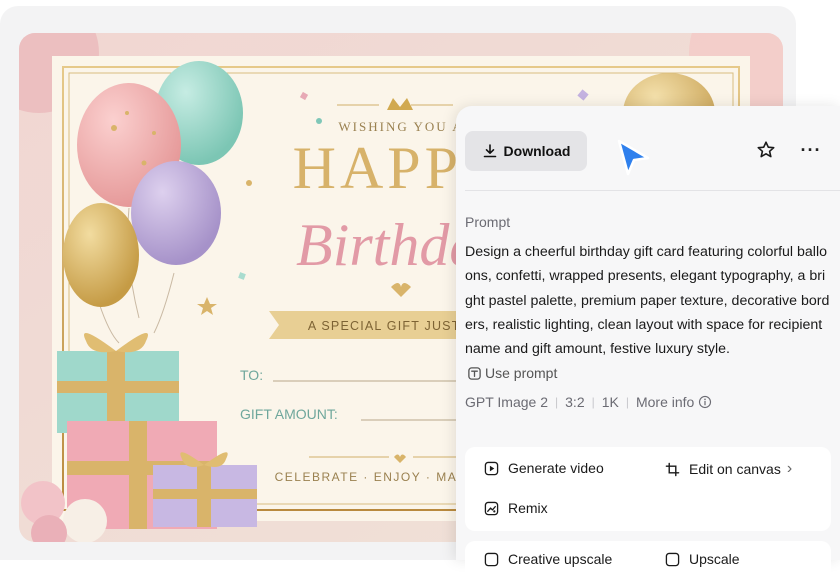 This screenshot has width=840, height=581. I want to click on card-wishing-text: WISHING YOU A, so click(400, 126).